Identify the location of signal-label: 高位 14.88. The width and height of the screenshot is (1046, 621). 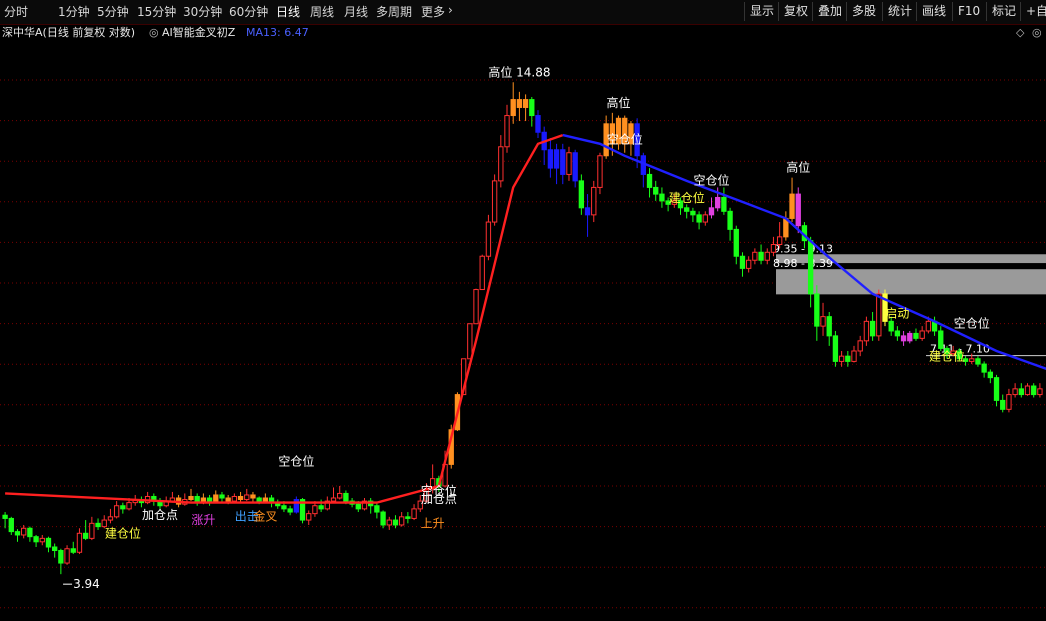
(519, 71).